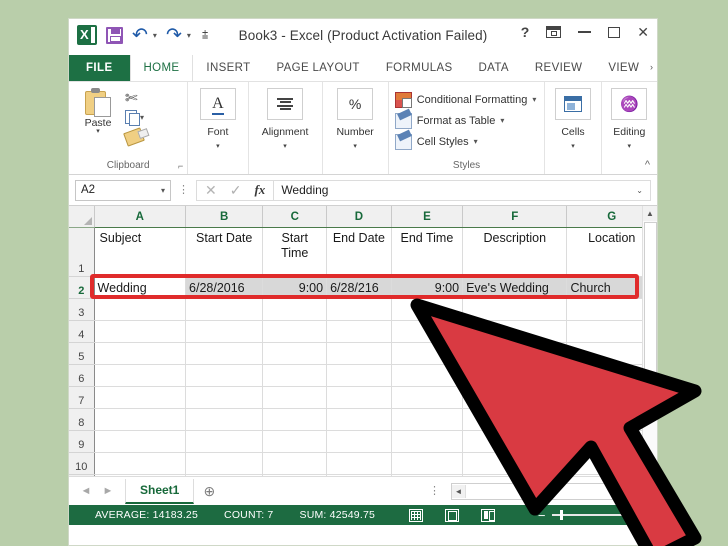 This screenshot has height=546, width=728. I want to click on cell-e7, so click(427, 397).